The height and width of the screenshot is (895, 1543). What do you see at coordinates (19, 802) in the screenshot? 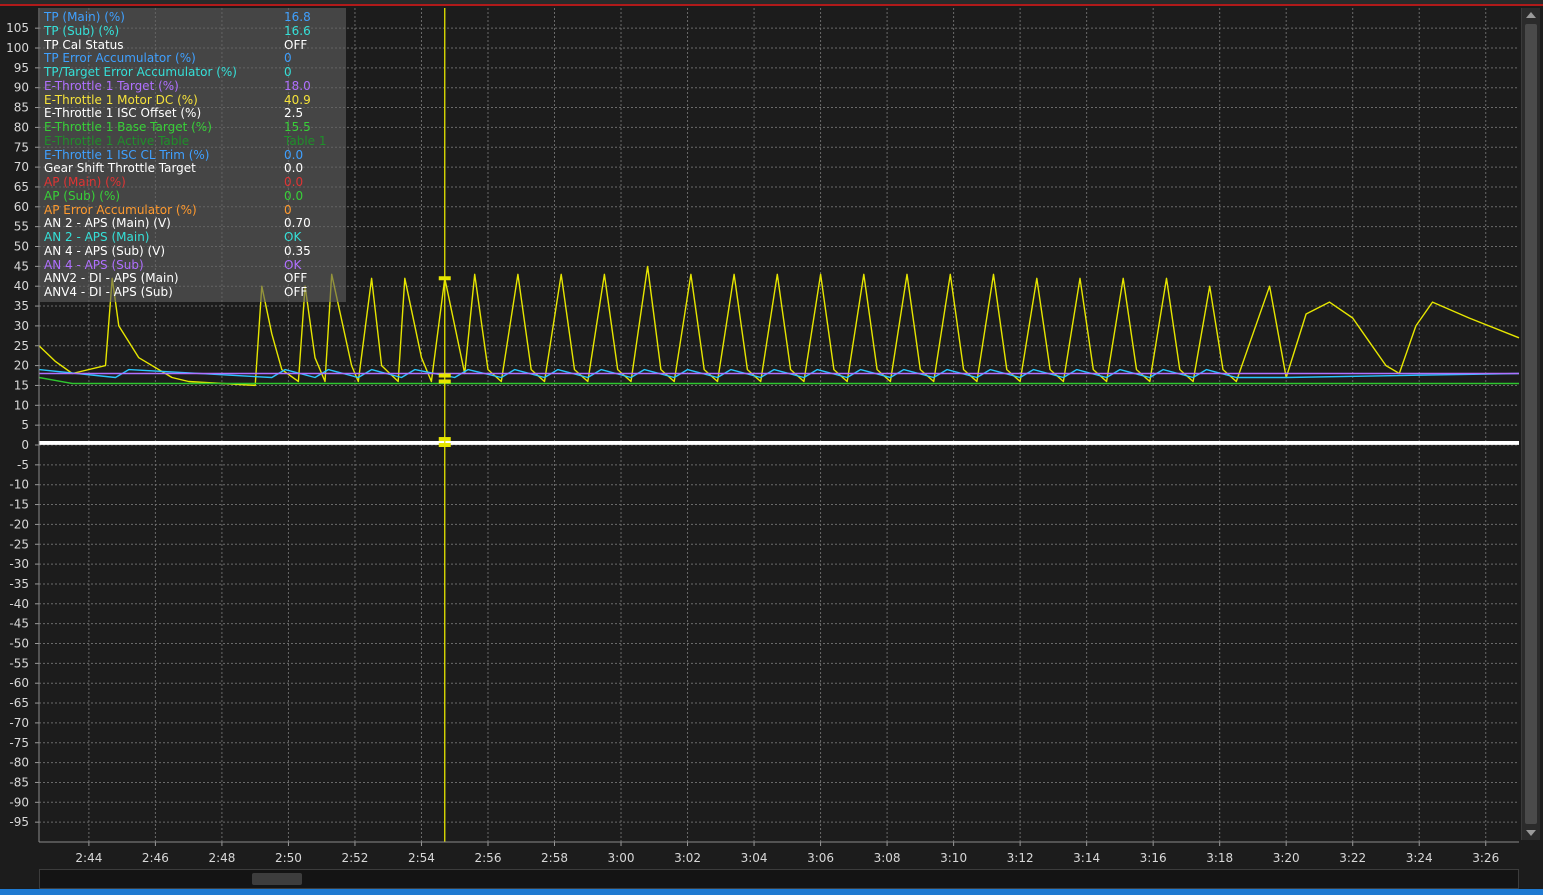
I see `y-tick-label: -90` at bounding box center [19, 802].